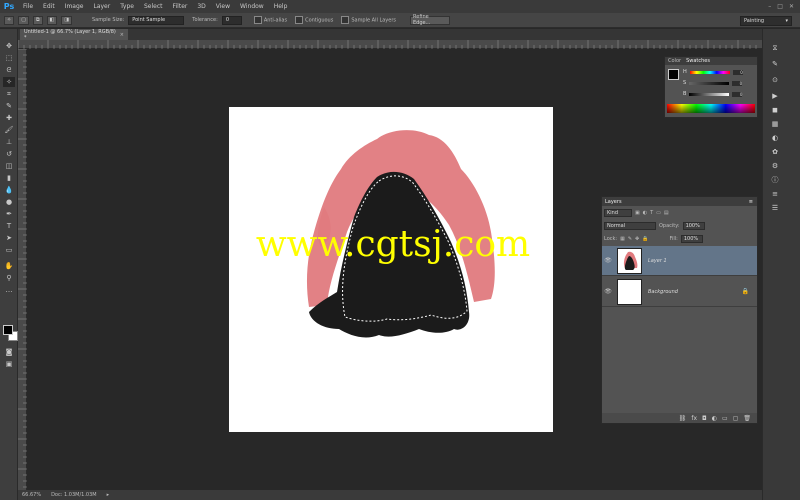  I want to click on filter-pixel-icon: ▣, so click(637, 213).